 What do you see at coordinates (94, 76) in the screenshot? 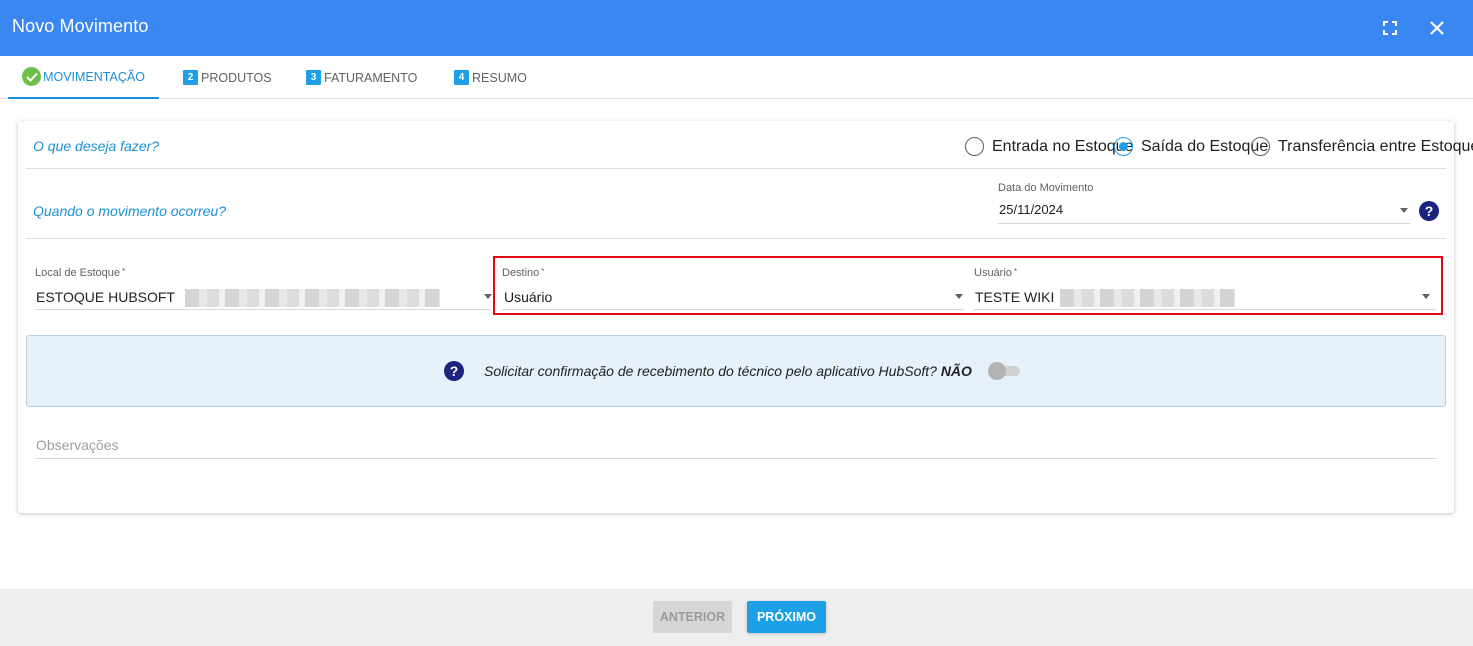
I see `tab-label: MOVIMENTAÇÃO` at bounding box center [94, 76].